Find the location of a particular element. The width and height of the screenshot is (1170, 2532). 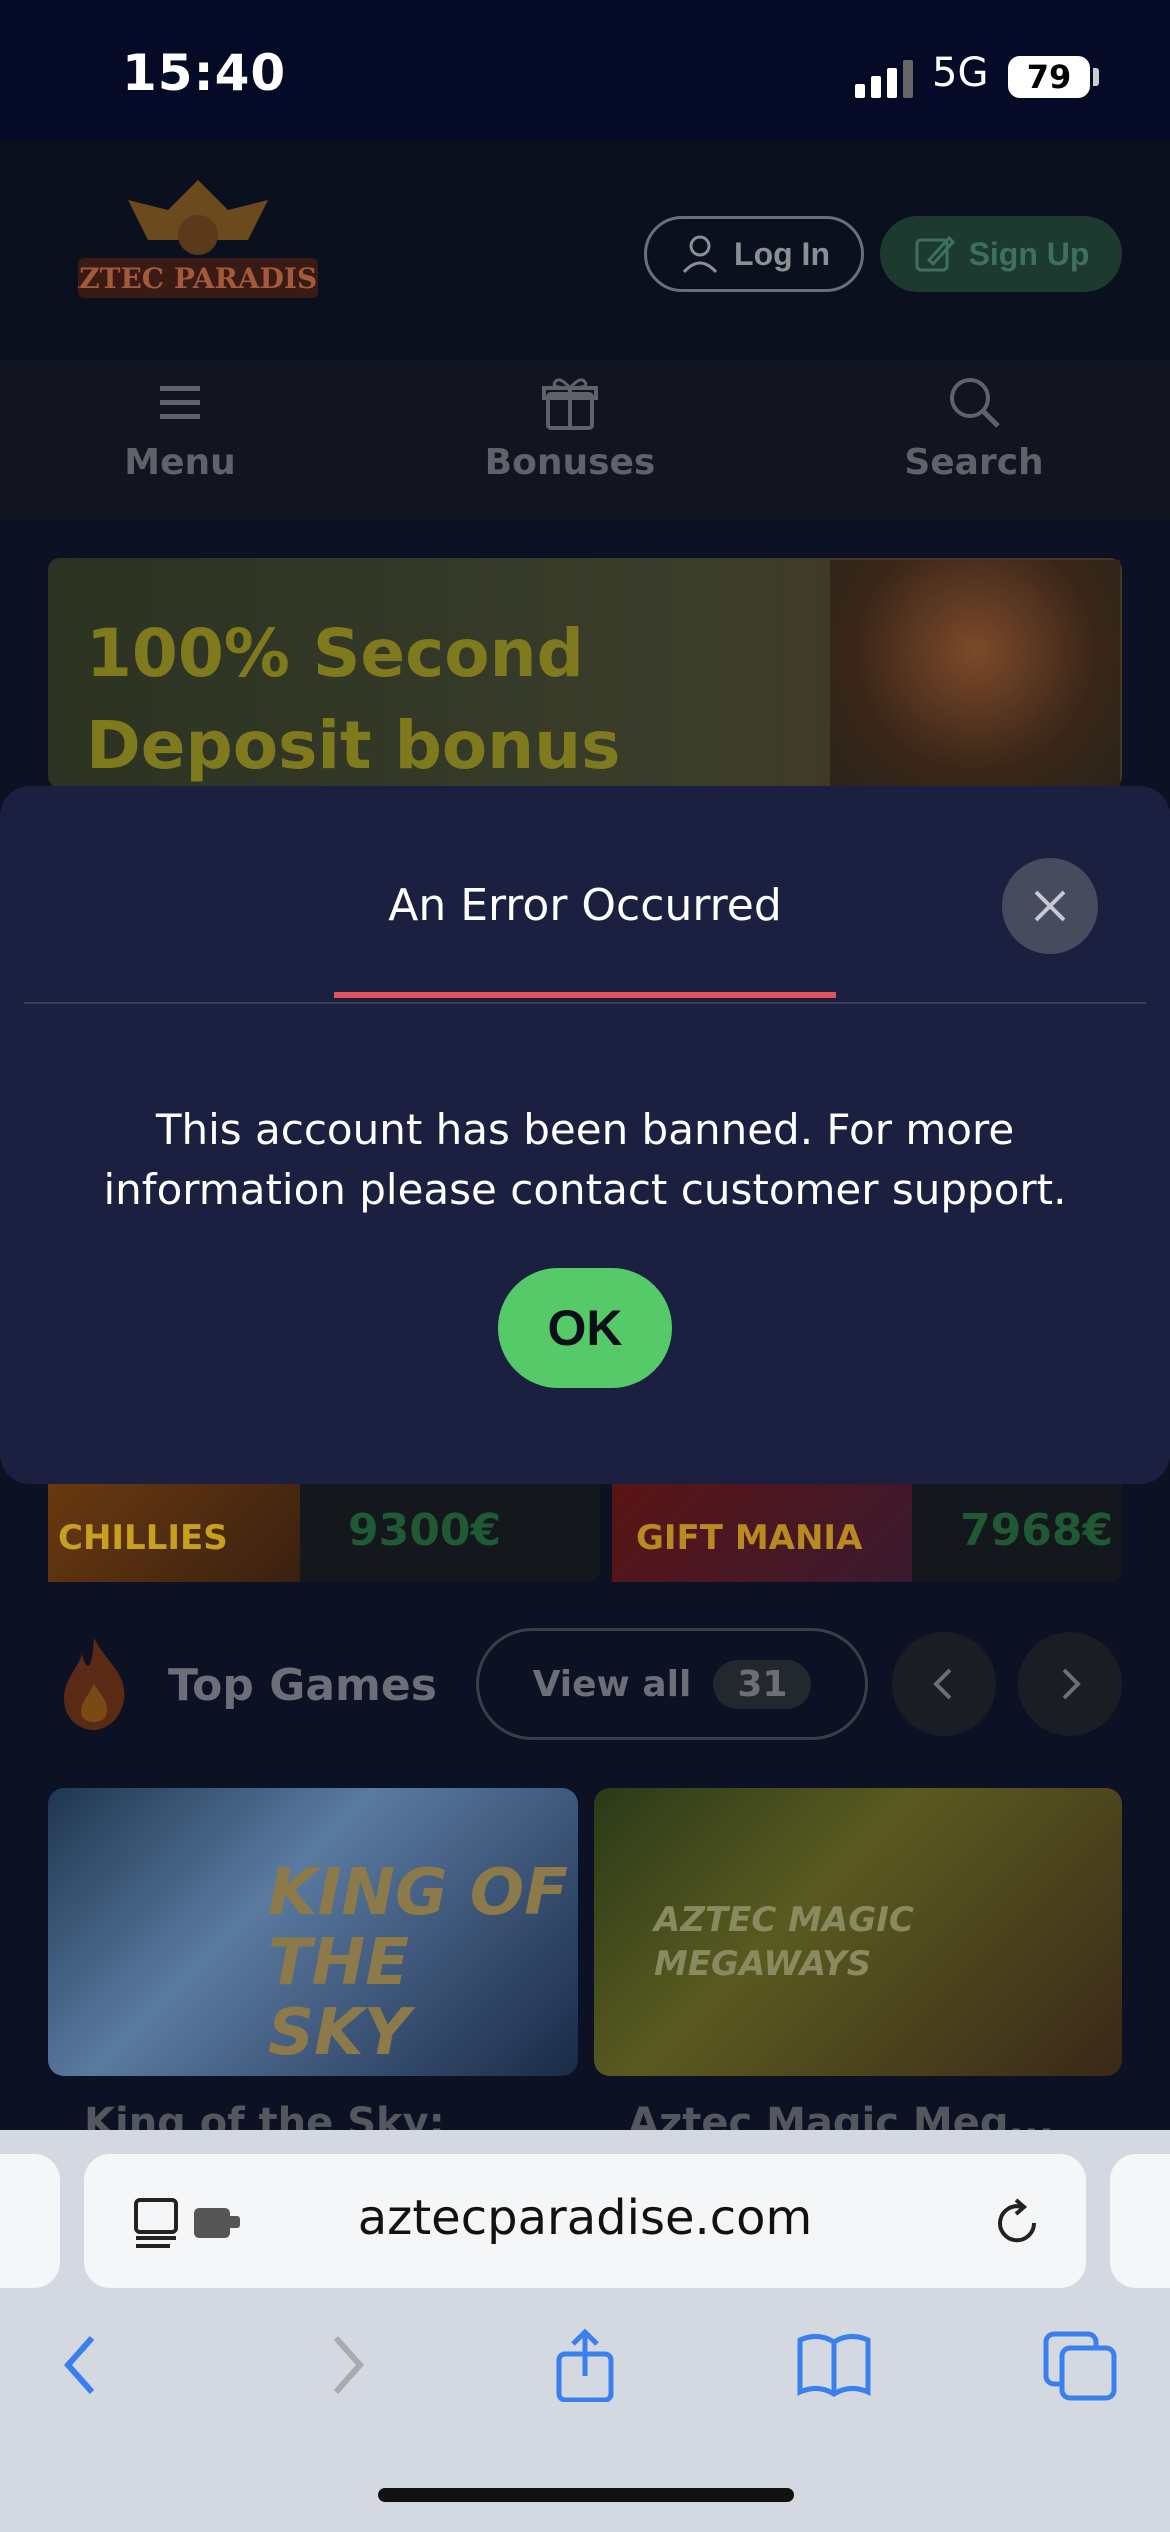

nav-search: Search is located at coordinates (974, 437).